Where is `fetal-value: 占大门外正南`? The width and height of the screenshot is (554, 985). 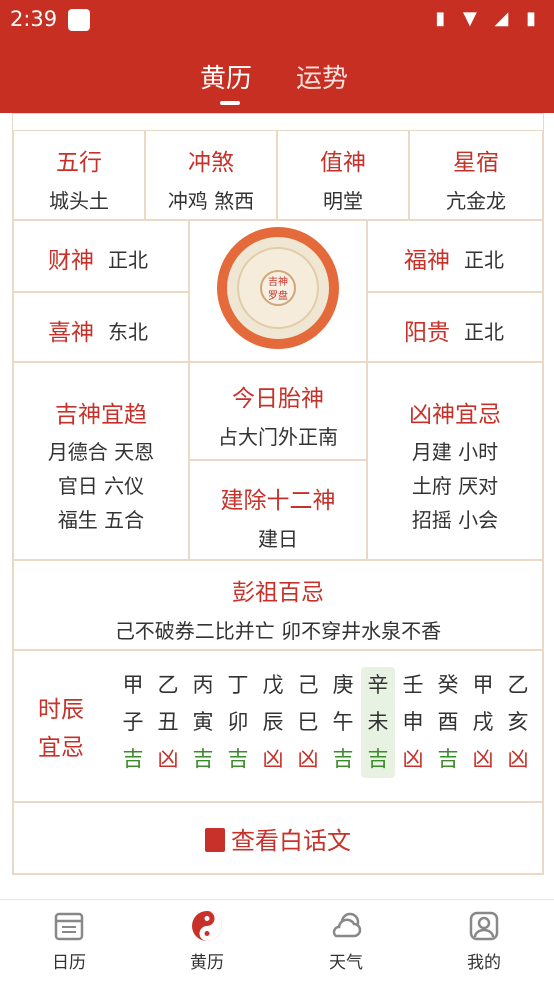 fetal-value: 占大门外正南 is located at coordinates (278, 437).